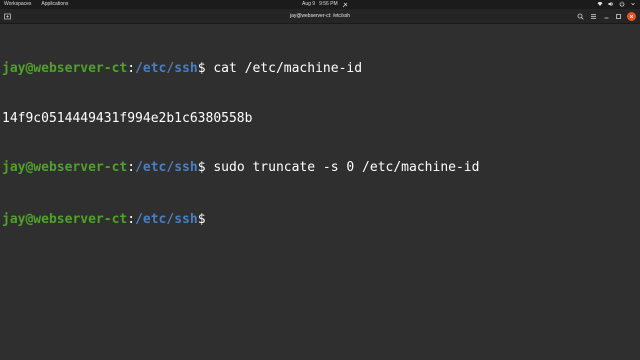 Image resolution: width=640 pixels, height=360 pixels. I want to click on terminal-titlebar: jay@webserver-ct: /etc/ssh, so click(320, 16).